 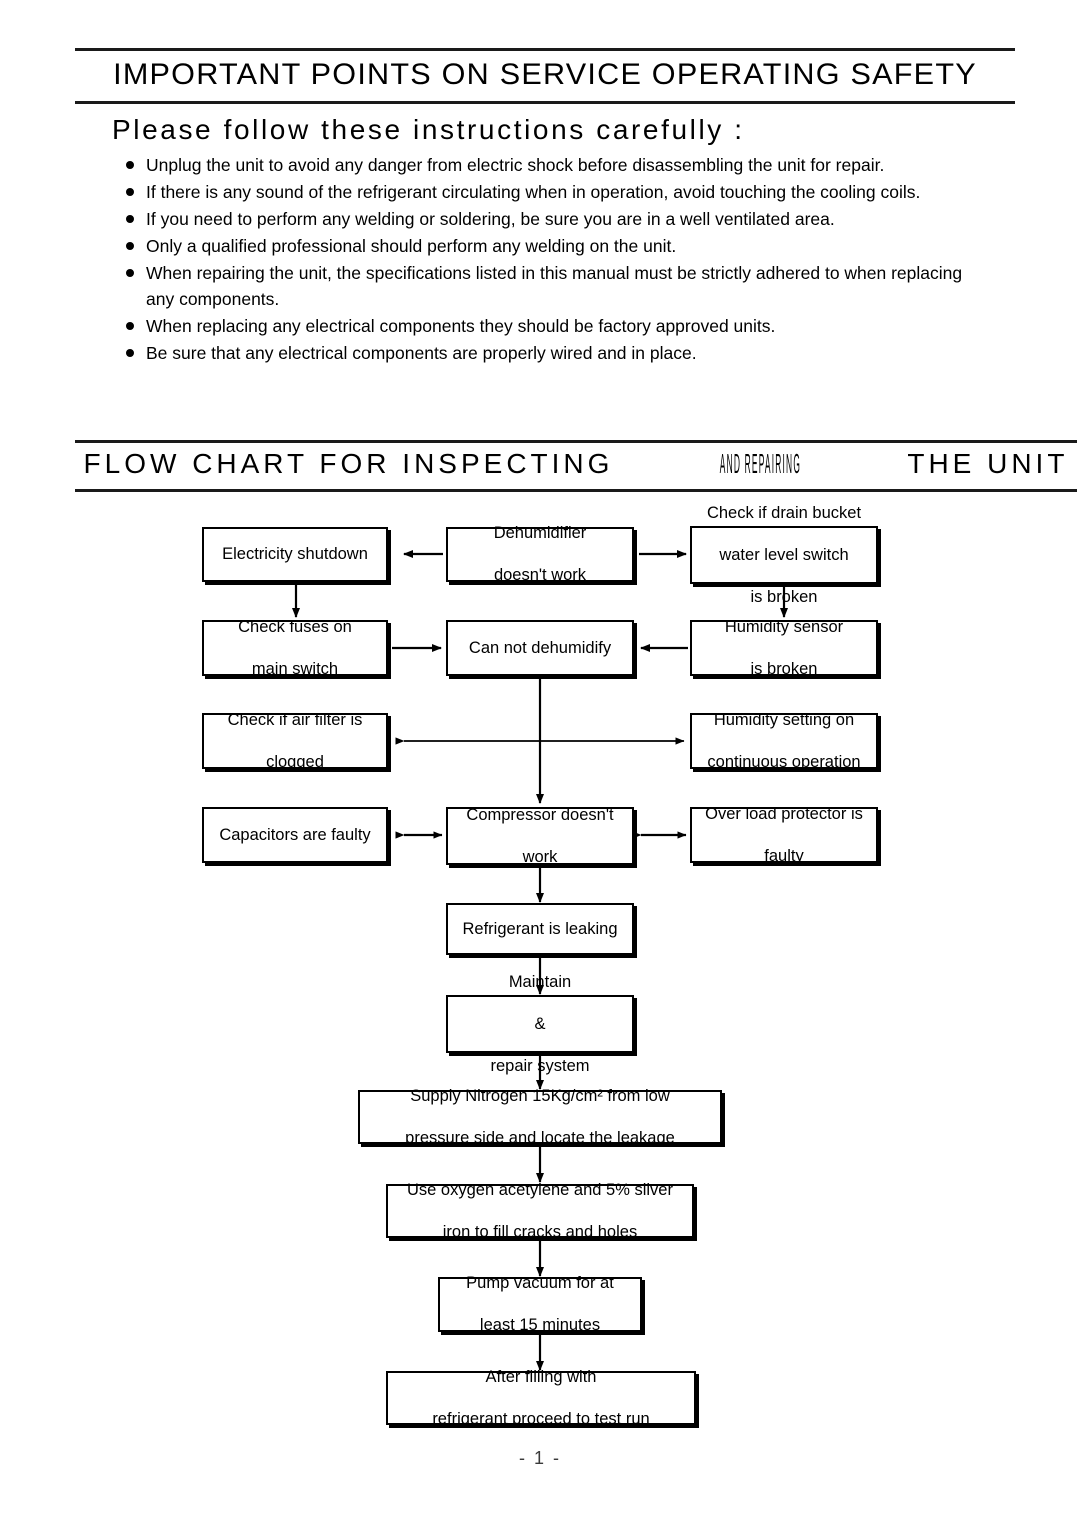 What do you see at coordinates (784, 719) in the screenshot?
I see `node-label-line1: Humidity setting on` at bounding box center [784, 719].